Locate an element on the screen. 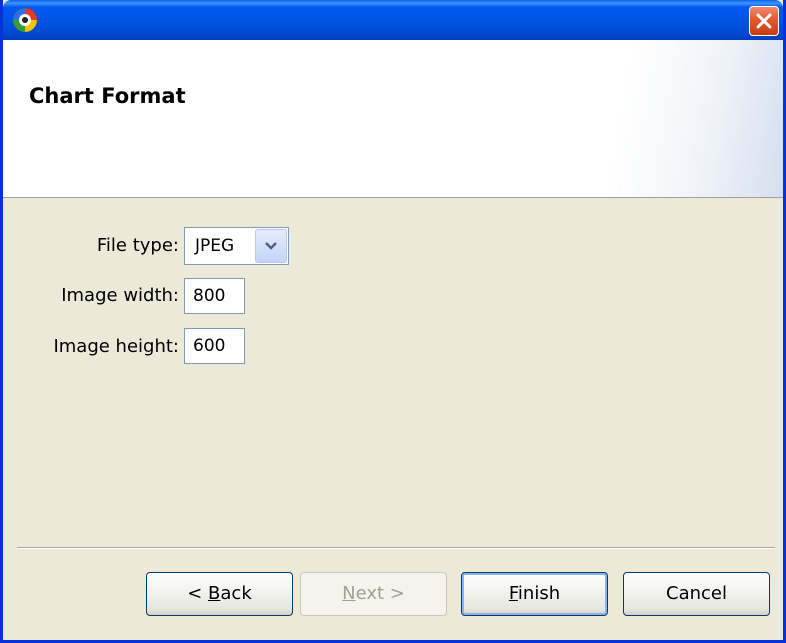  file-type-select: JPEG is located at coordinates (236, 246).